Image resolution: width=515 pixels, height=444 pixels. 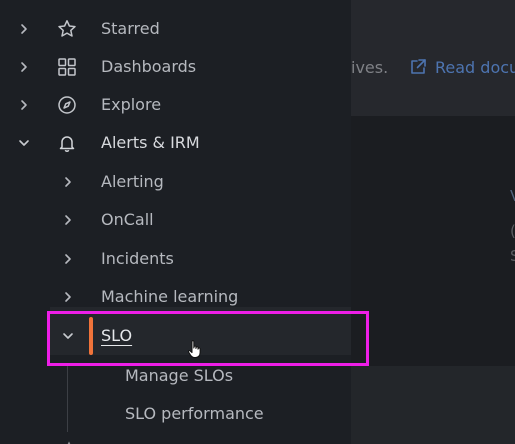 What do you see at coordinates (175, 29) in the screenshot?
I see `nav-item-starred: Starred` at bounding box center [175, 29].